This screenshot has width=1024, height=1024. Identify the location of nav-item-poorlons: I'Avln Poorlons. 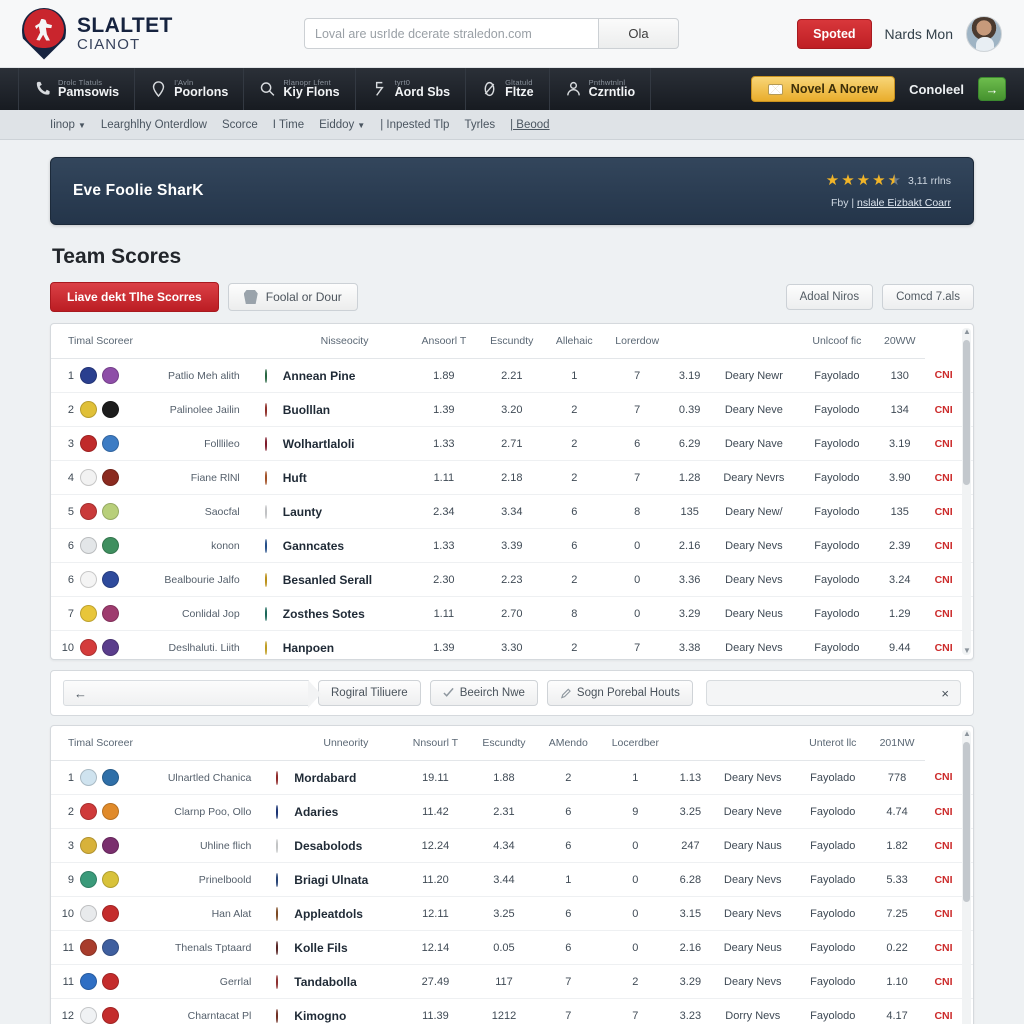
(190, 89).